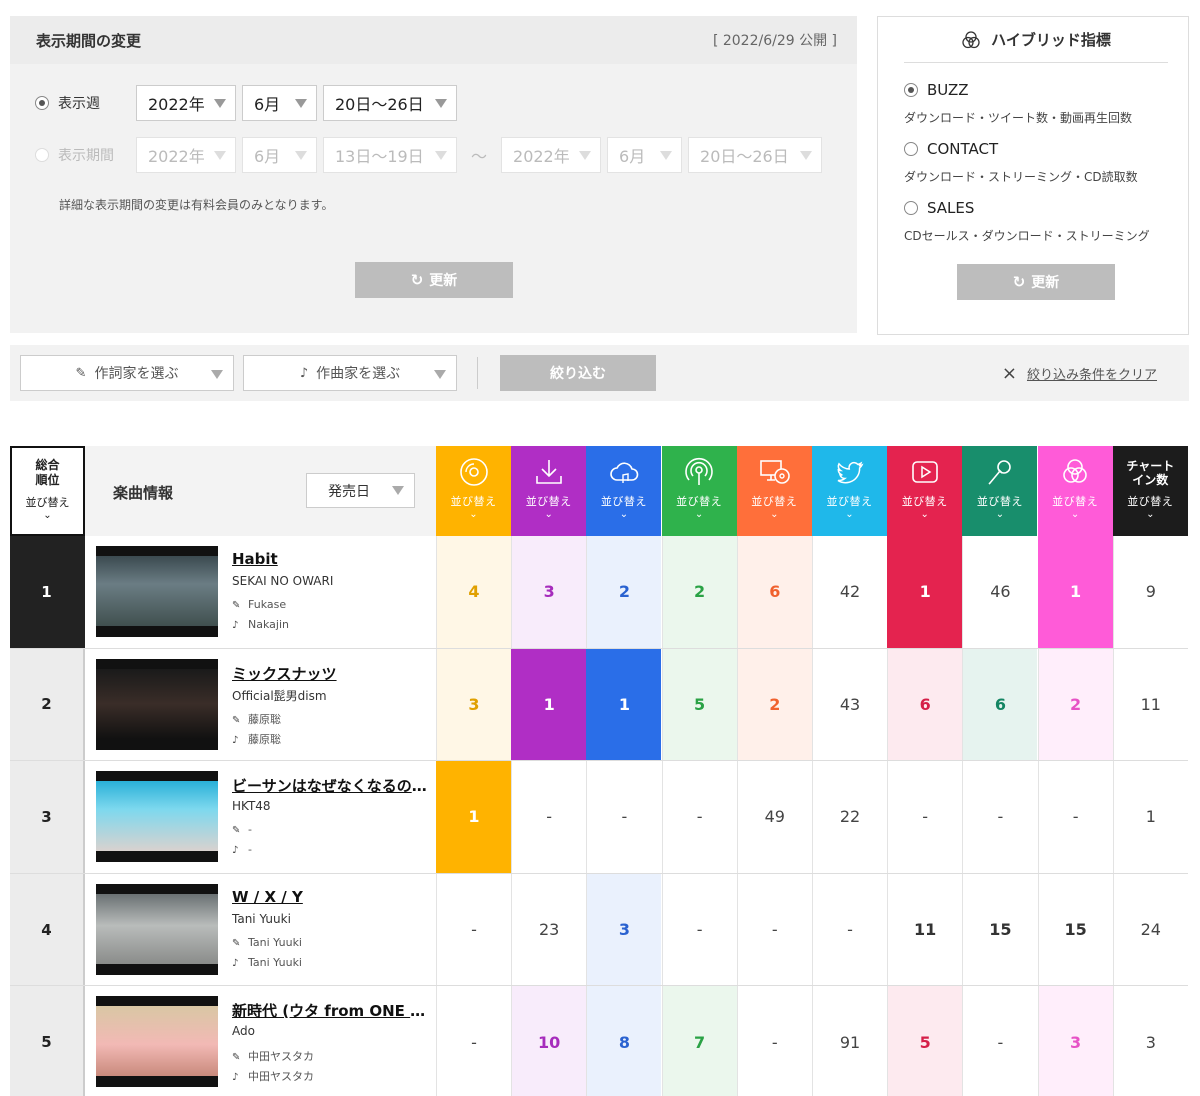 This screenshot has width=1200, height=1096. What do you see at coordinates (578, 373) in the screenshot?
I see `narrow-button: 絞り込む` at bounding box center [578, 373].